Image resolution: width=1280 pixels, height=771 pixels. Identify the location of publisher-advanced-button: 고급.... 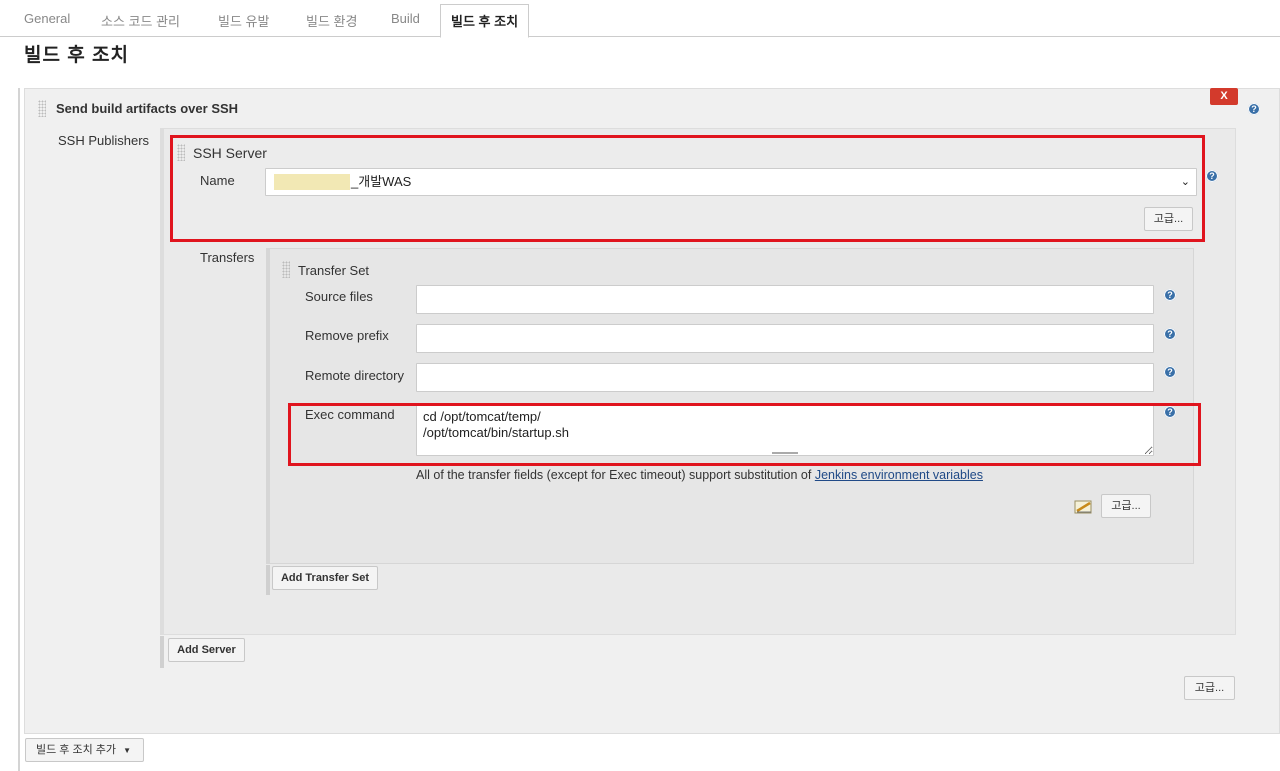
(1209, 688).